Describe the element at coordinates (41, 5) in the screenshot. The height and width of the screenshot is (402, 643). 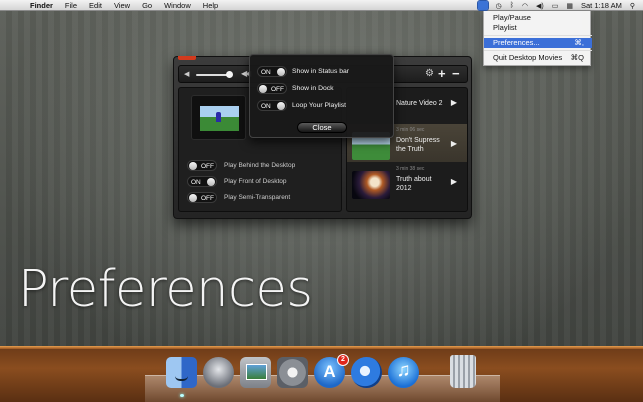
I see `menu-app-name: Finder` at that location.